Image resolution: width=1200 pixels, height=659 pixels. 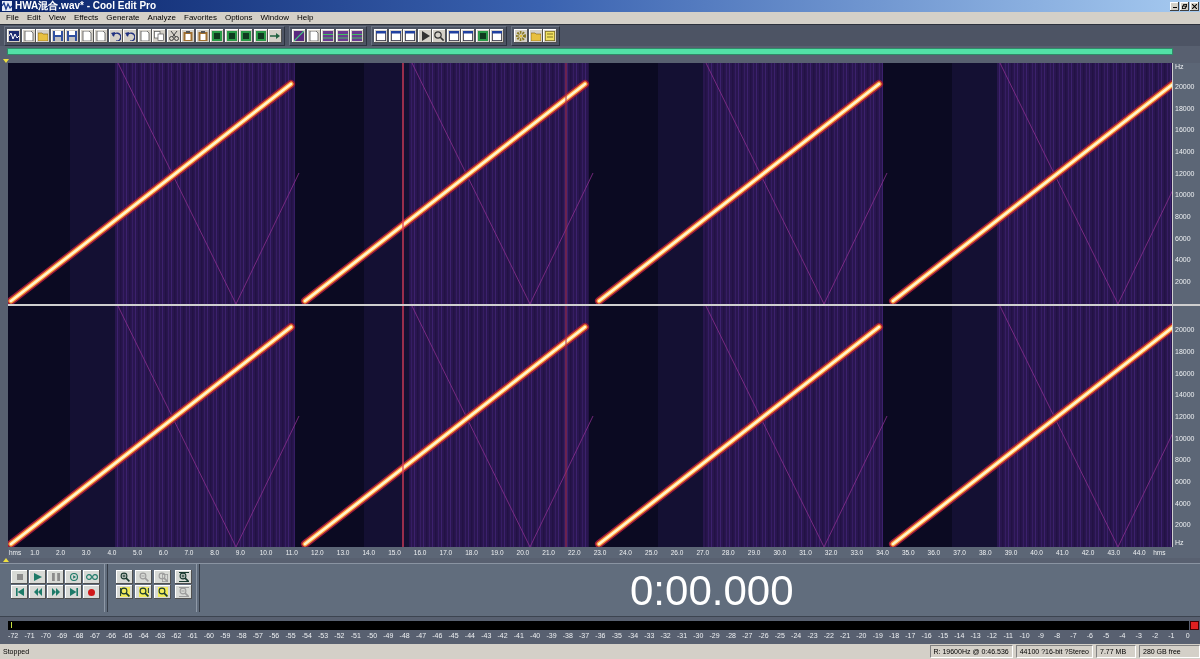 I want to click on stop-icon, so click(x=19, y=577).